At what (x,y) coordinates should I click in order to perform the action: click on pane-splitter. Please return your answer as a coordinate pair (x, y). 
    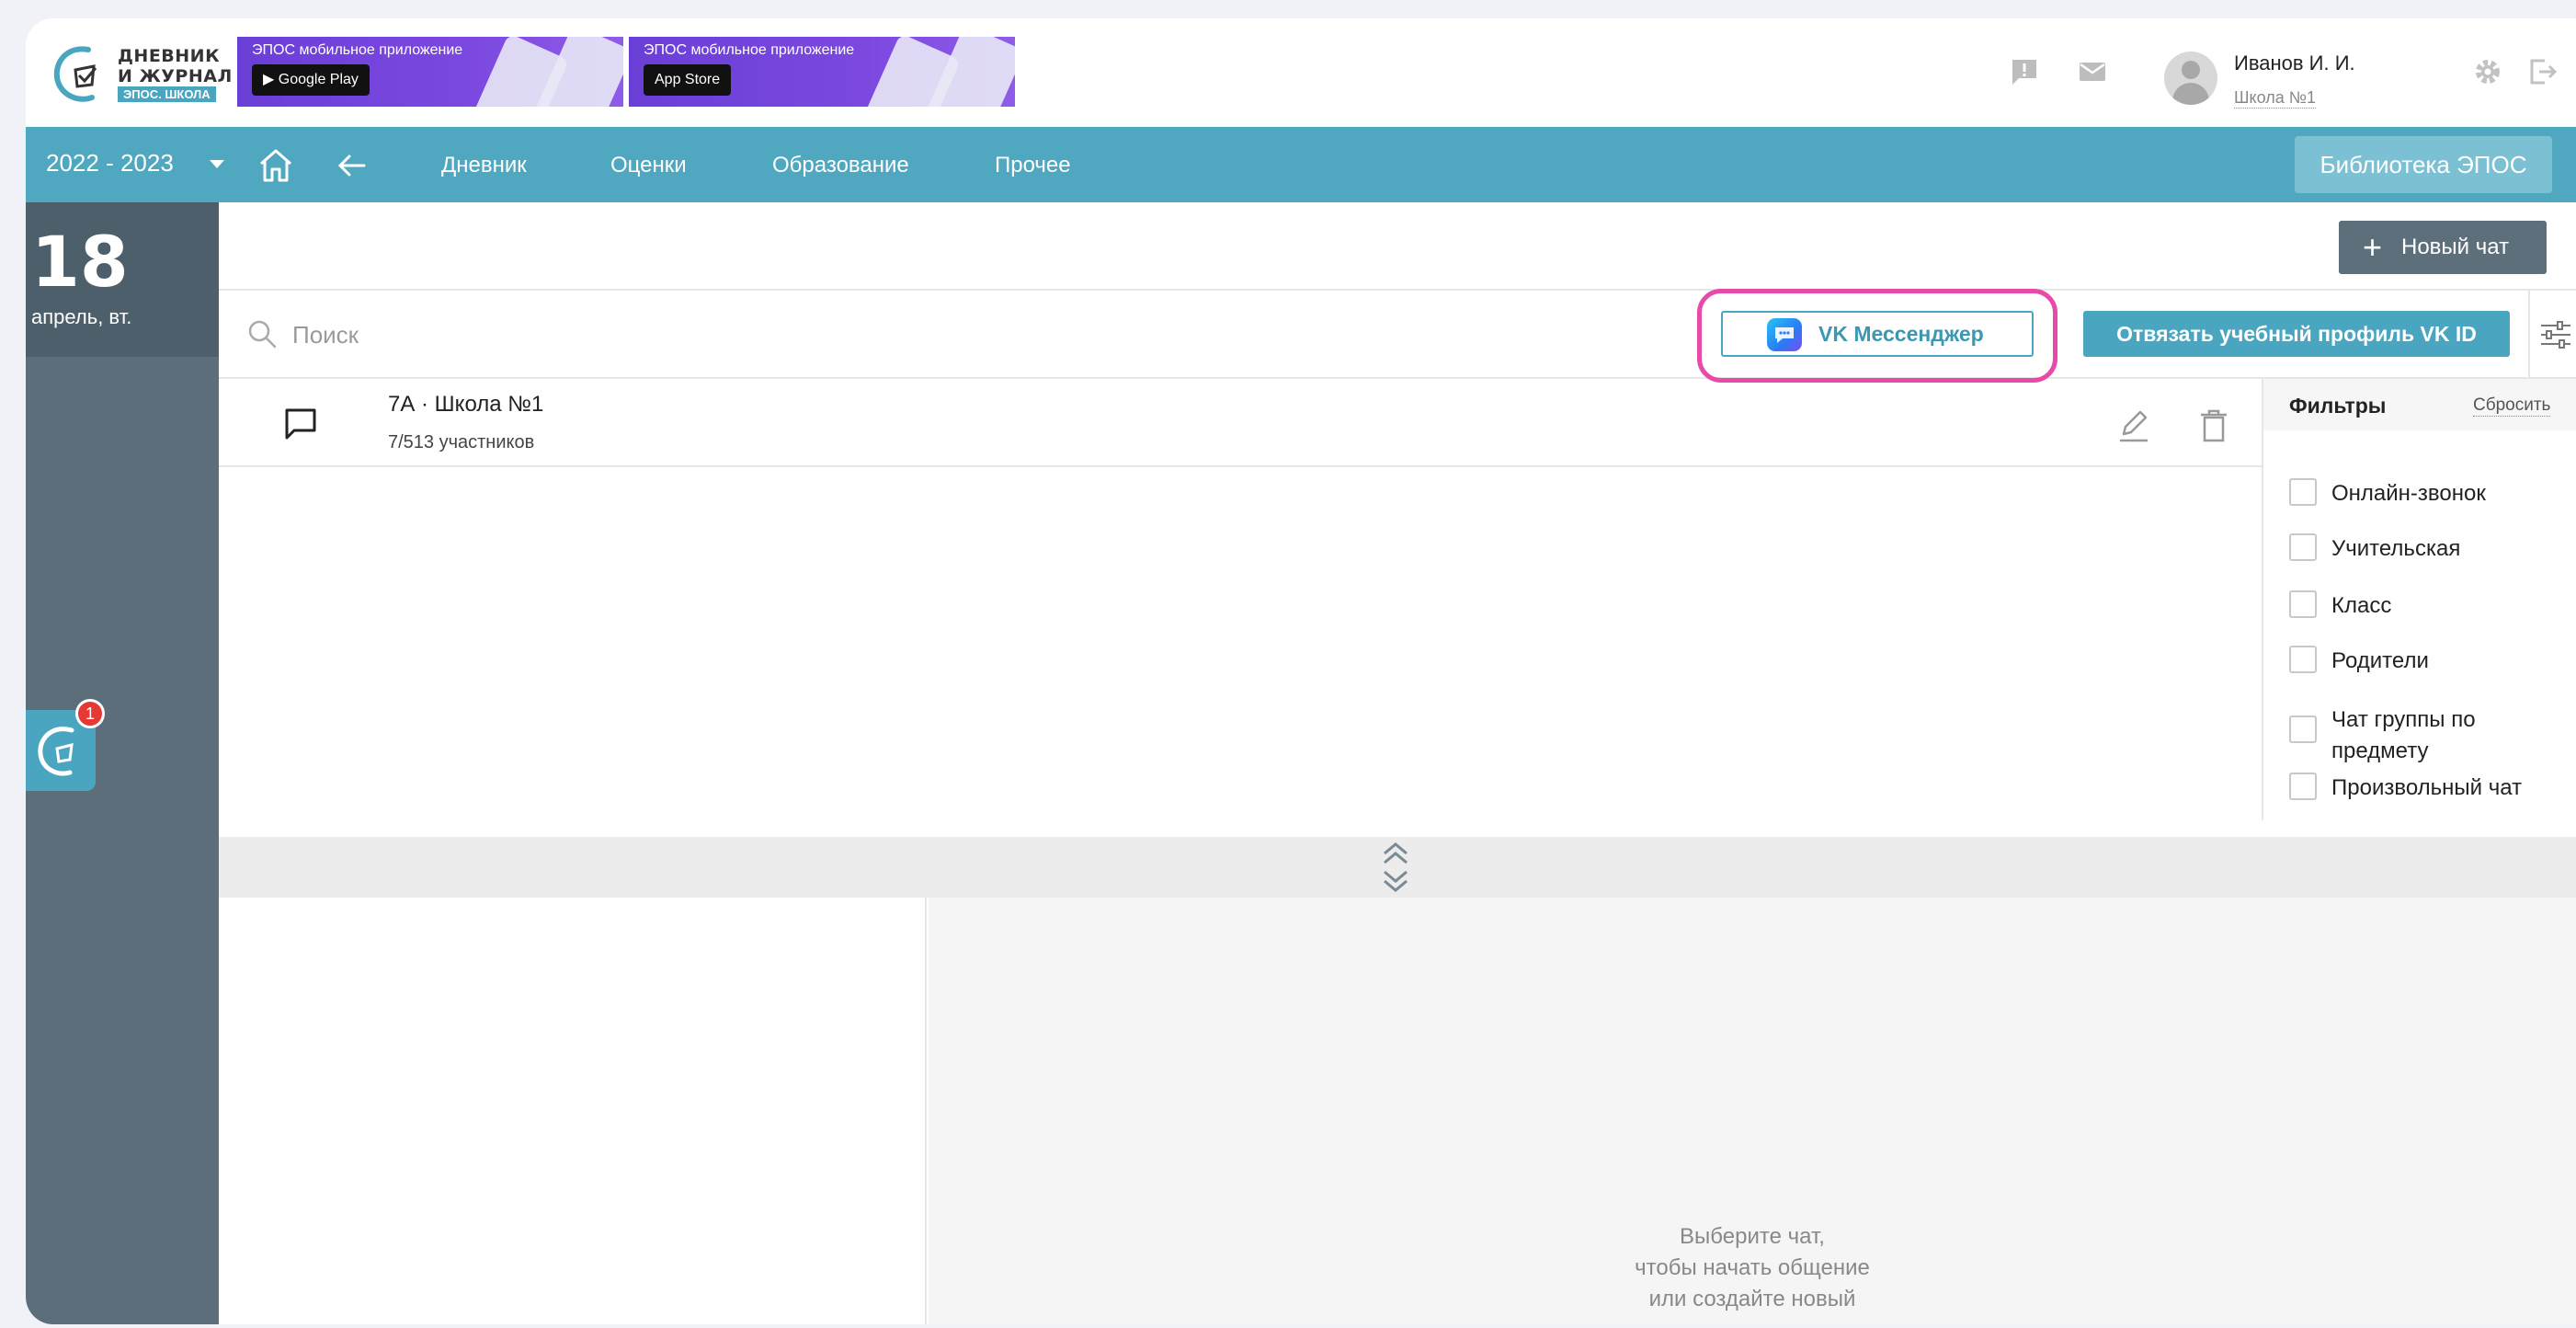
    Looking at the image, I should click on (1397, 867).